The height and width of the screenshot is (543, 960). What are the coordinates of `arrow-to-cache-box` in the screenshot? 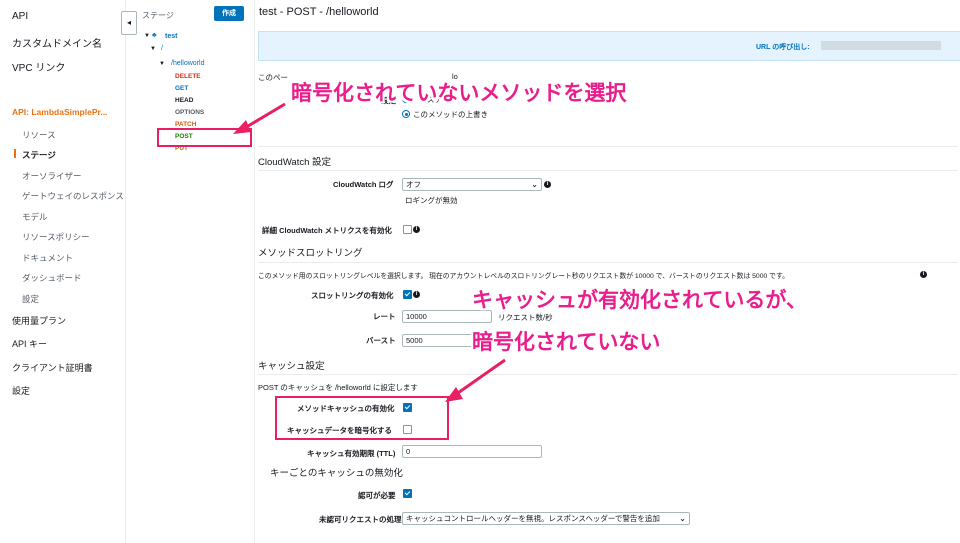 It's located at (480, 377).